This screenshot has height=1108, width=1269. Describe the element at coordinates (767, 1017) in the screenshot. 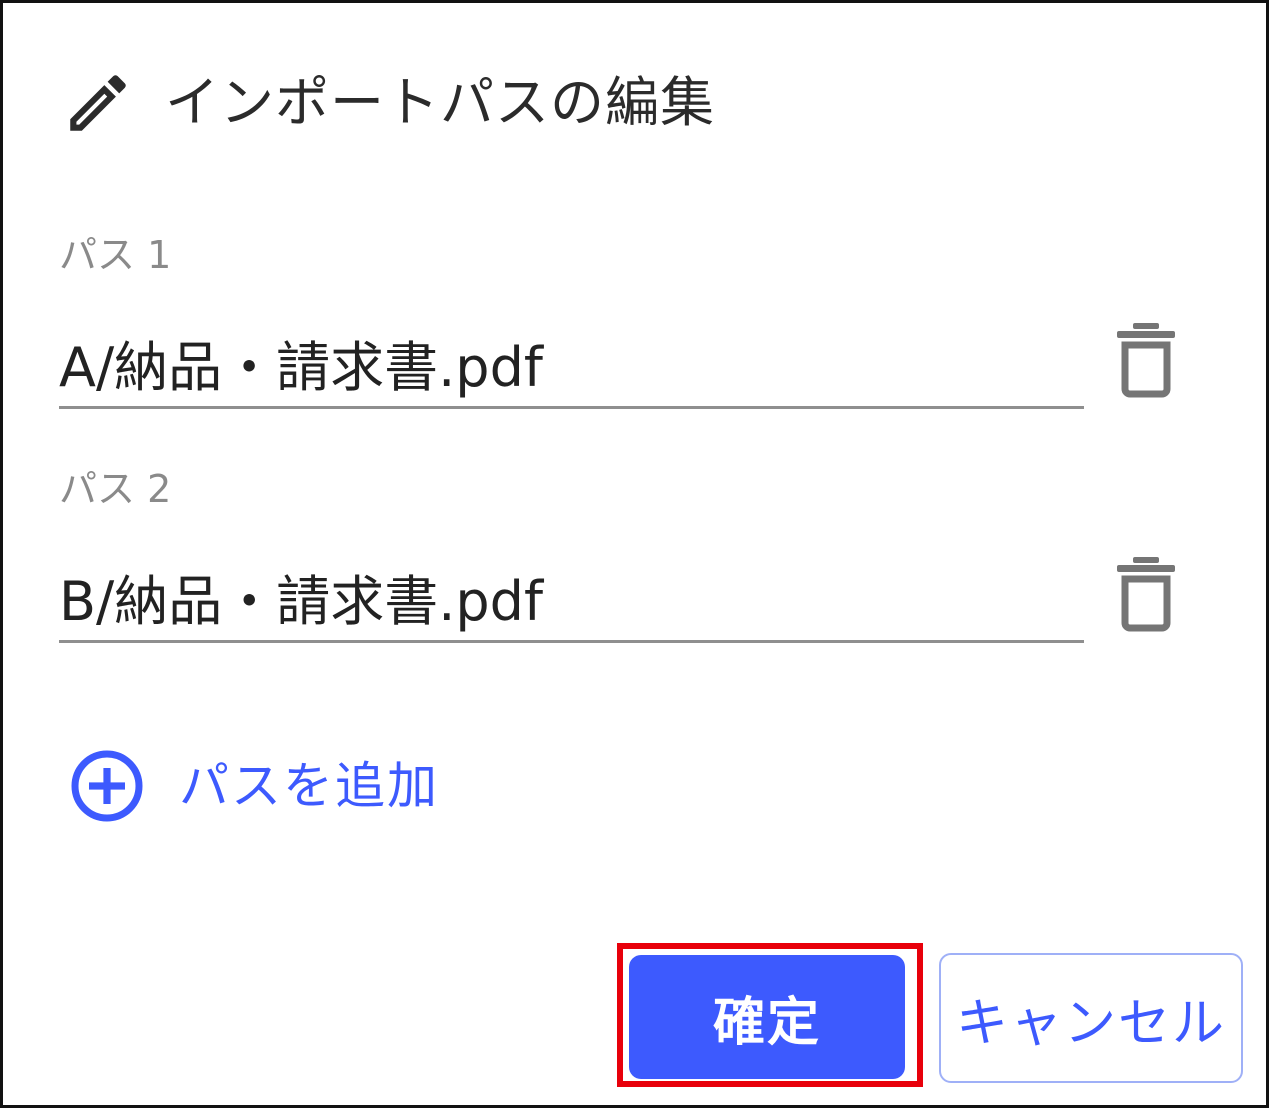

I see `confirm-button: 確定` at that location.